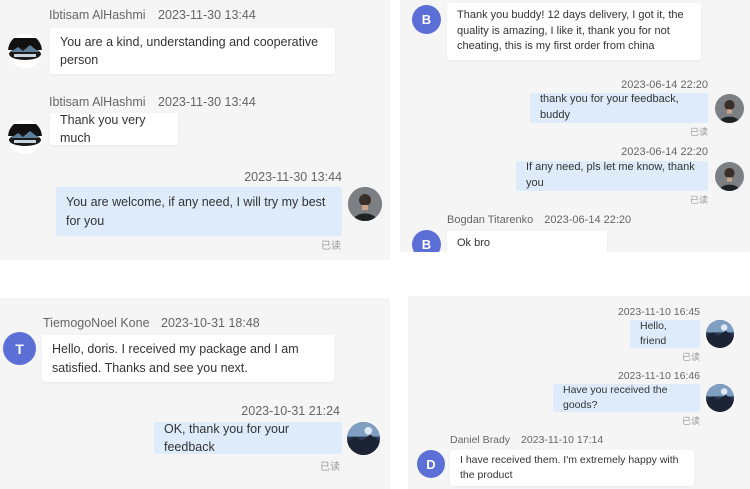 Image resolution: width=750 pixels, height=489 pixels. I want to click on message-text: If any need, pls let me know, thank you, so click(610, 175).